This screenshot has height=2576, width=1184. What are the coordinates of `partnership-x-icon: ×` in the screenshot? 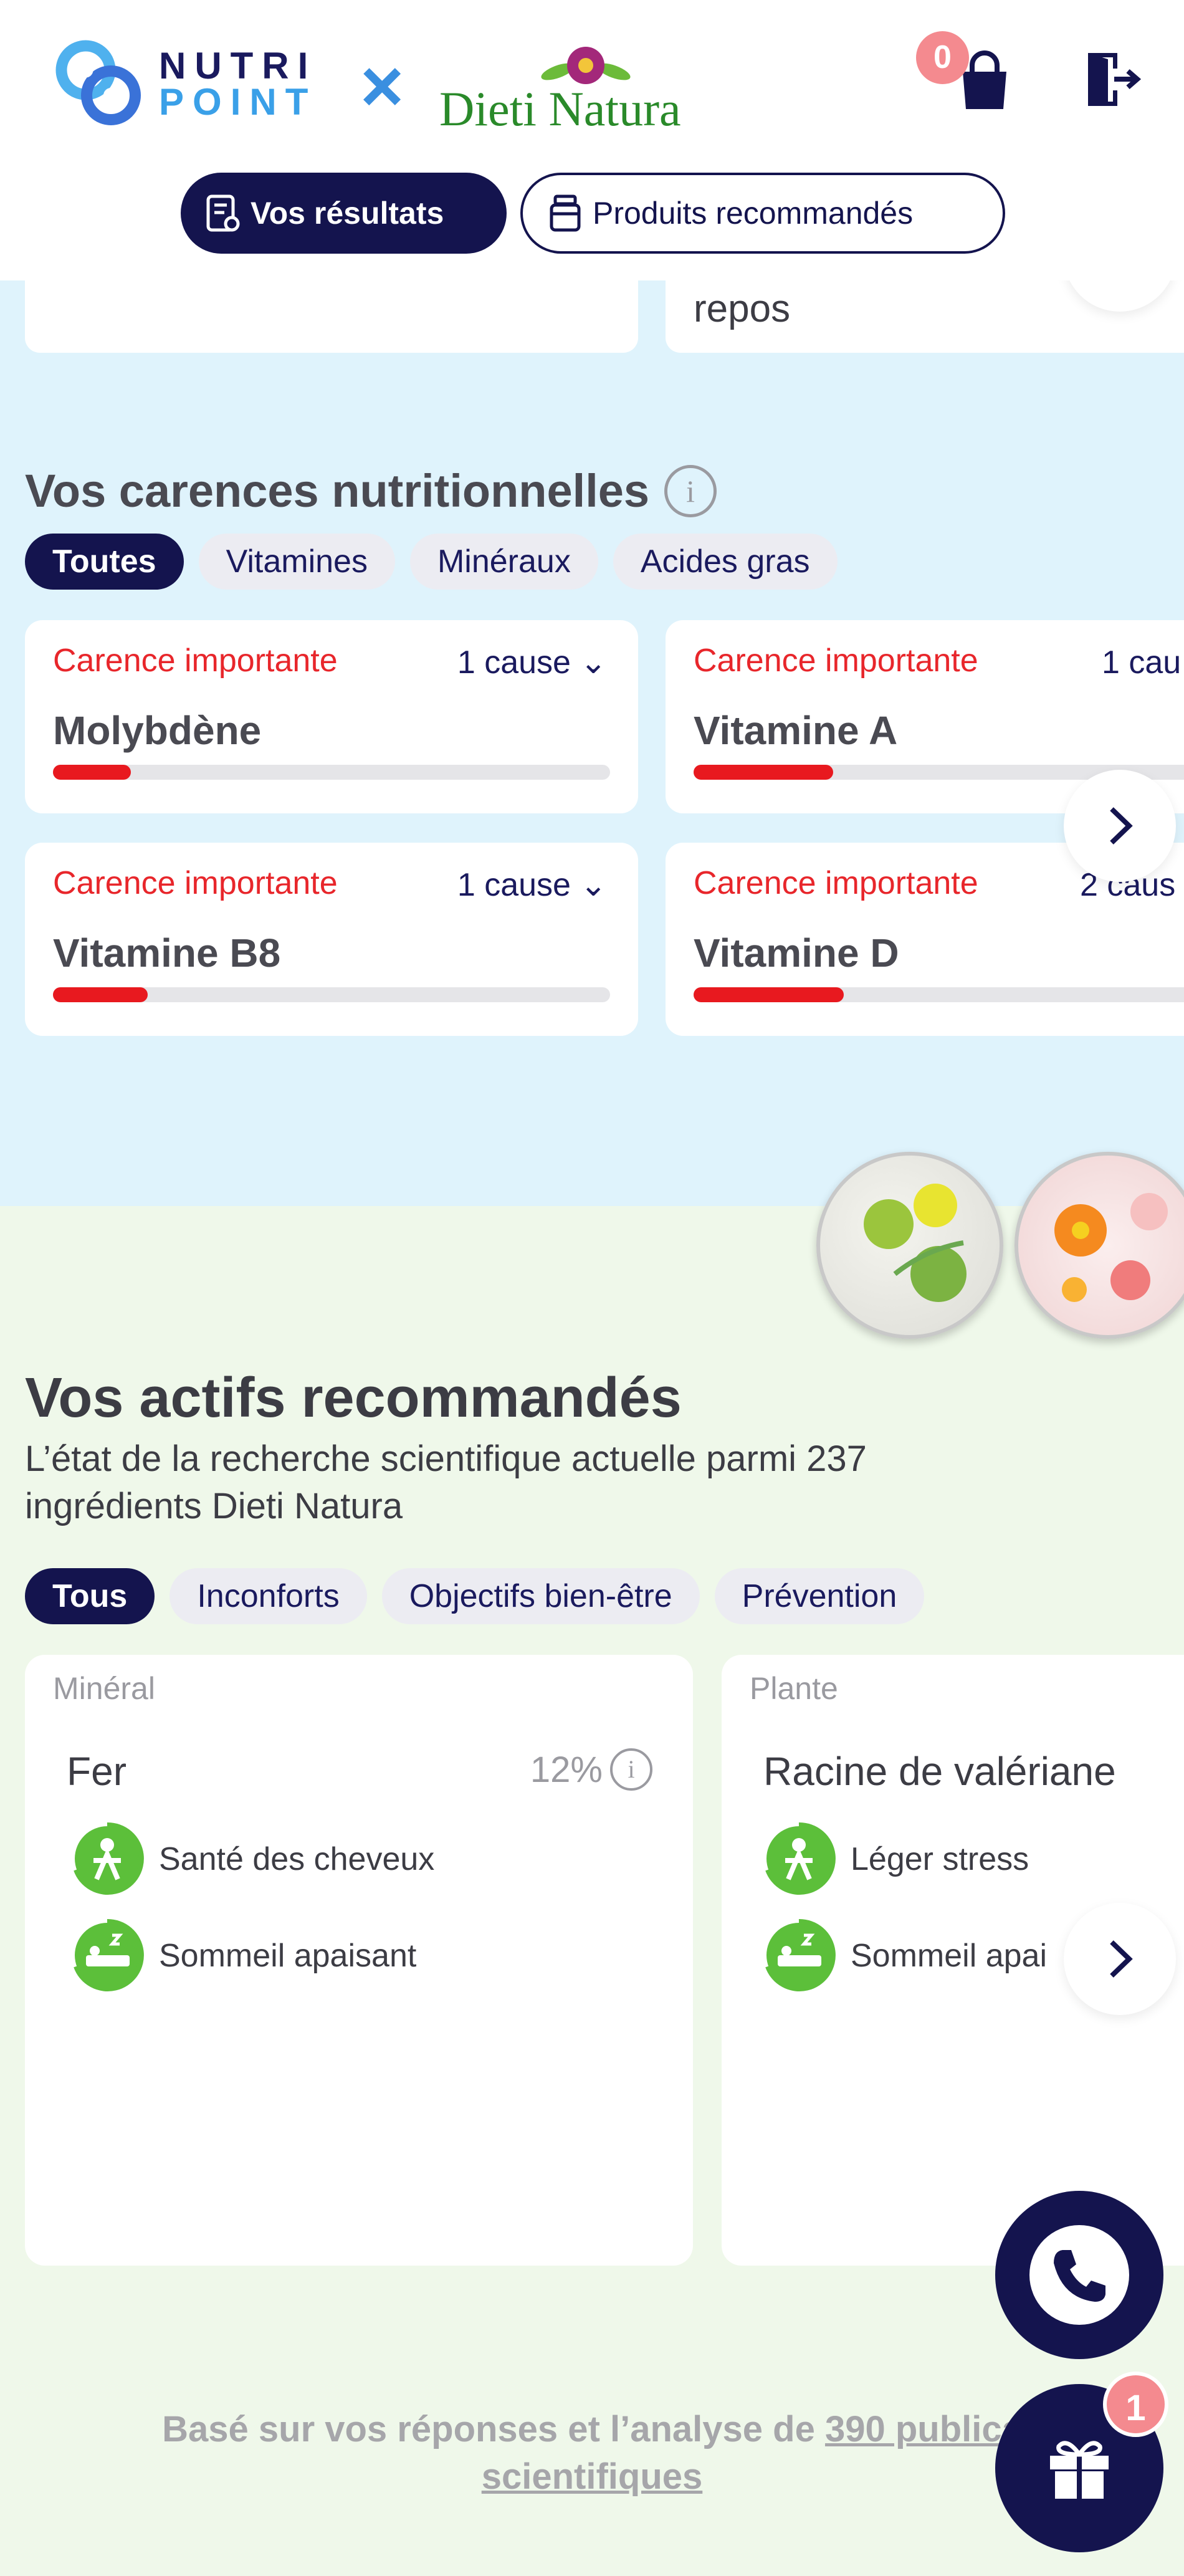 It's located at (382, 86).